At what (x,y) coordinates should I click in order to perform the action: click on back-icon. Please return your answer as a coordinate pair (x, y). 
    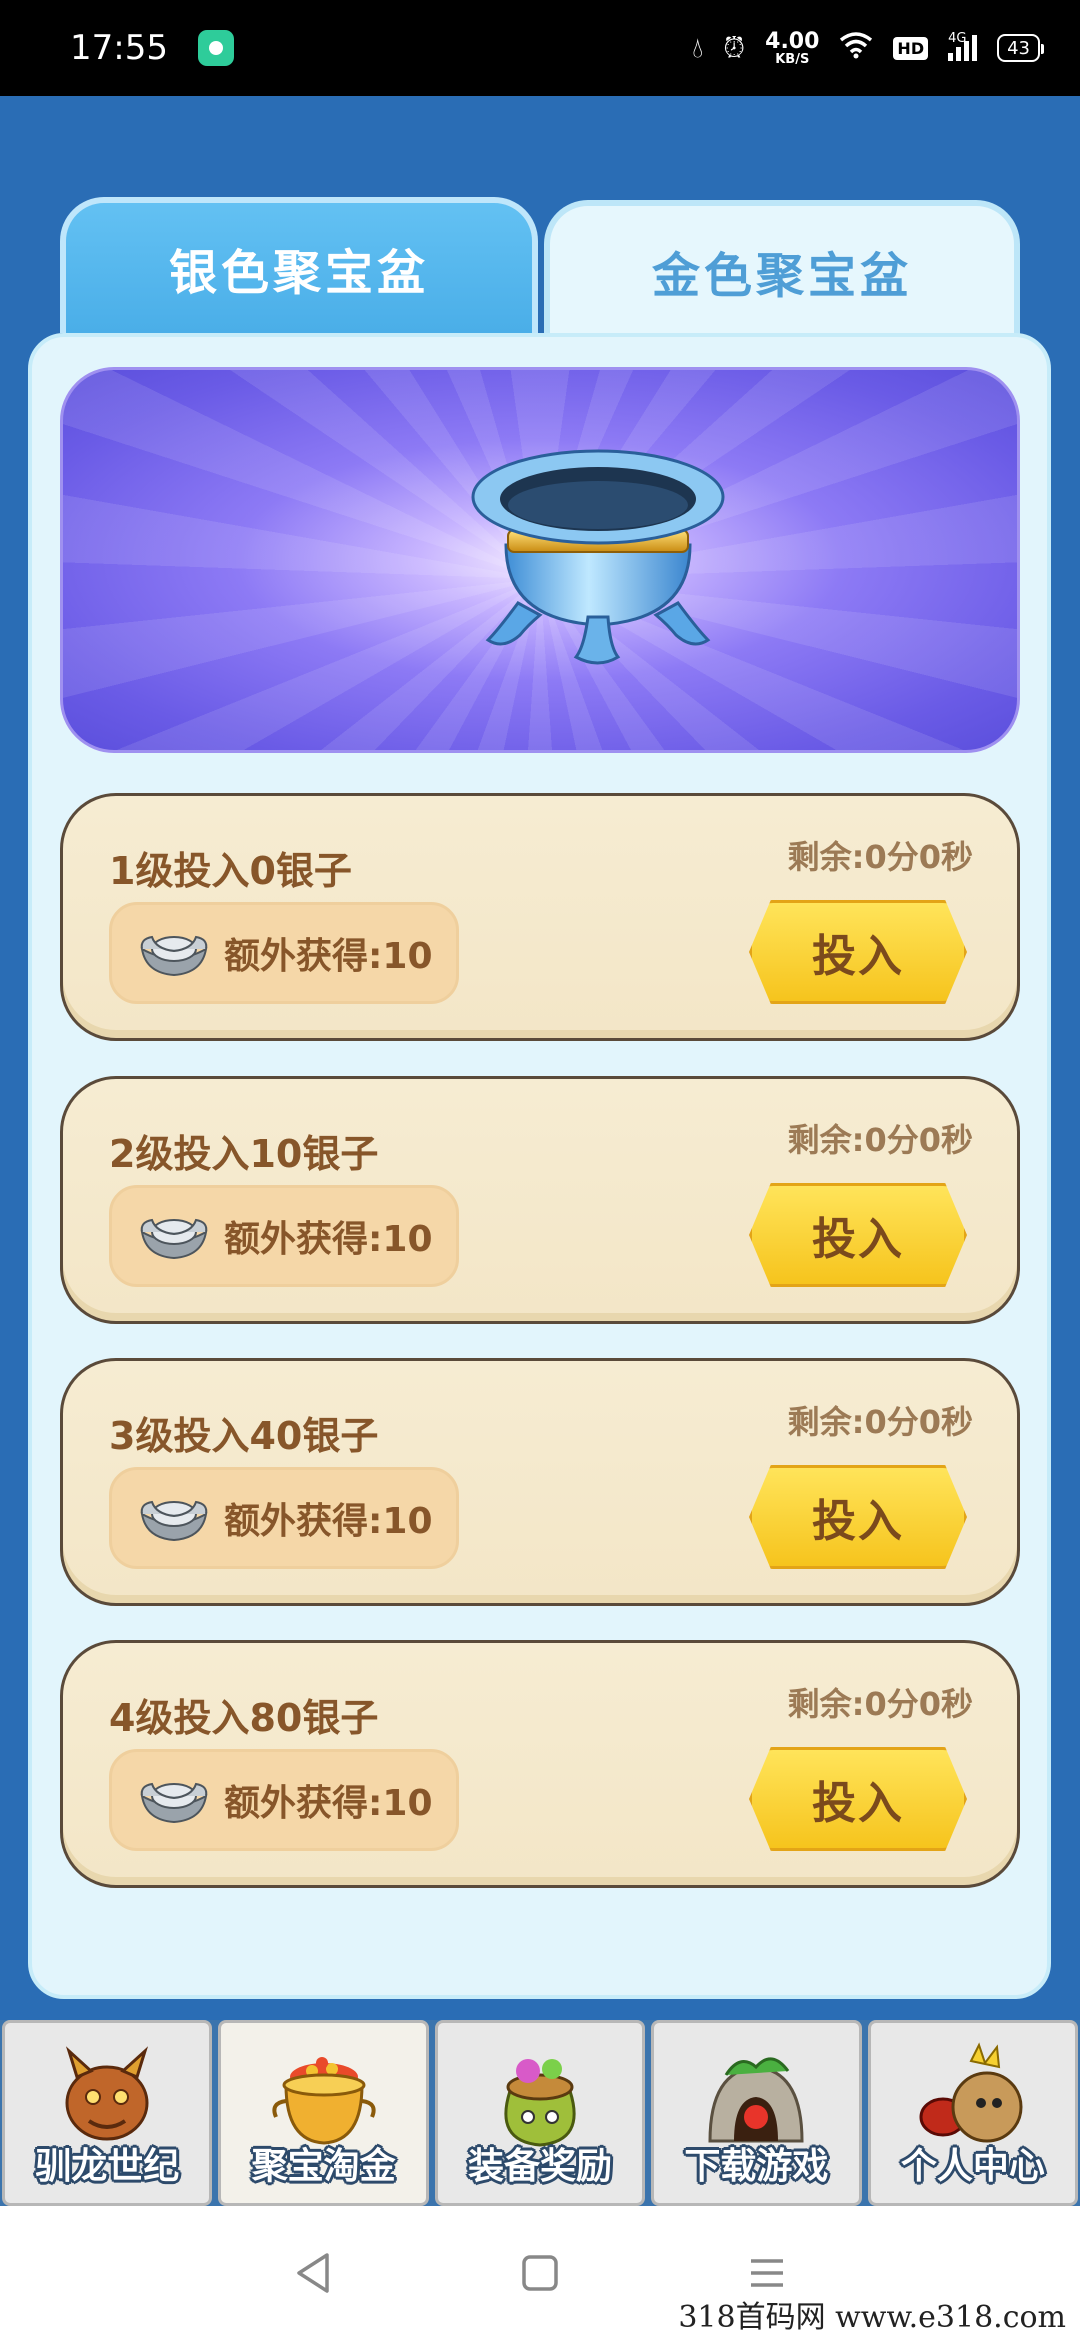
    Looking at the image, I should click on (313, 2273).